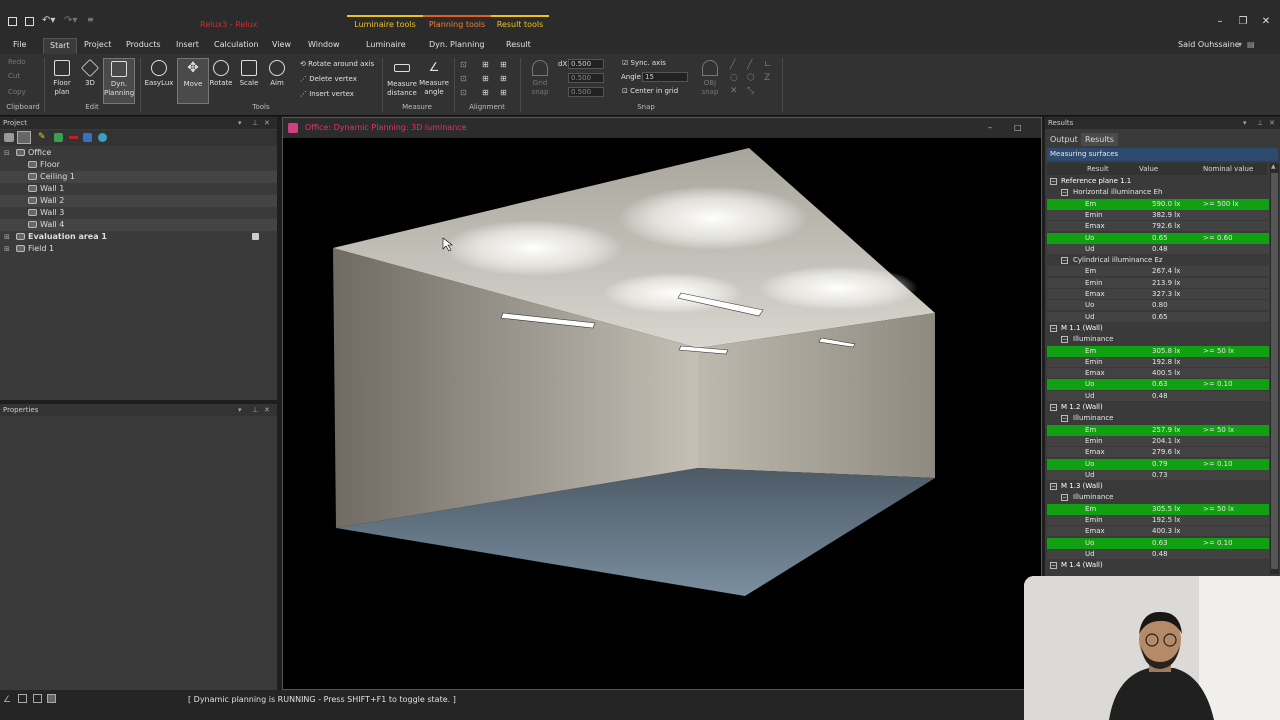 The image size is (1280, 720). I want to click on measure-distance-button: Measure distance, so click(402, 81).